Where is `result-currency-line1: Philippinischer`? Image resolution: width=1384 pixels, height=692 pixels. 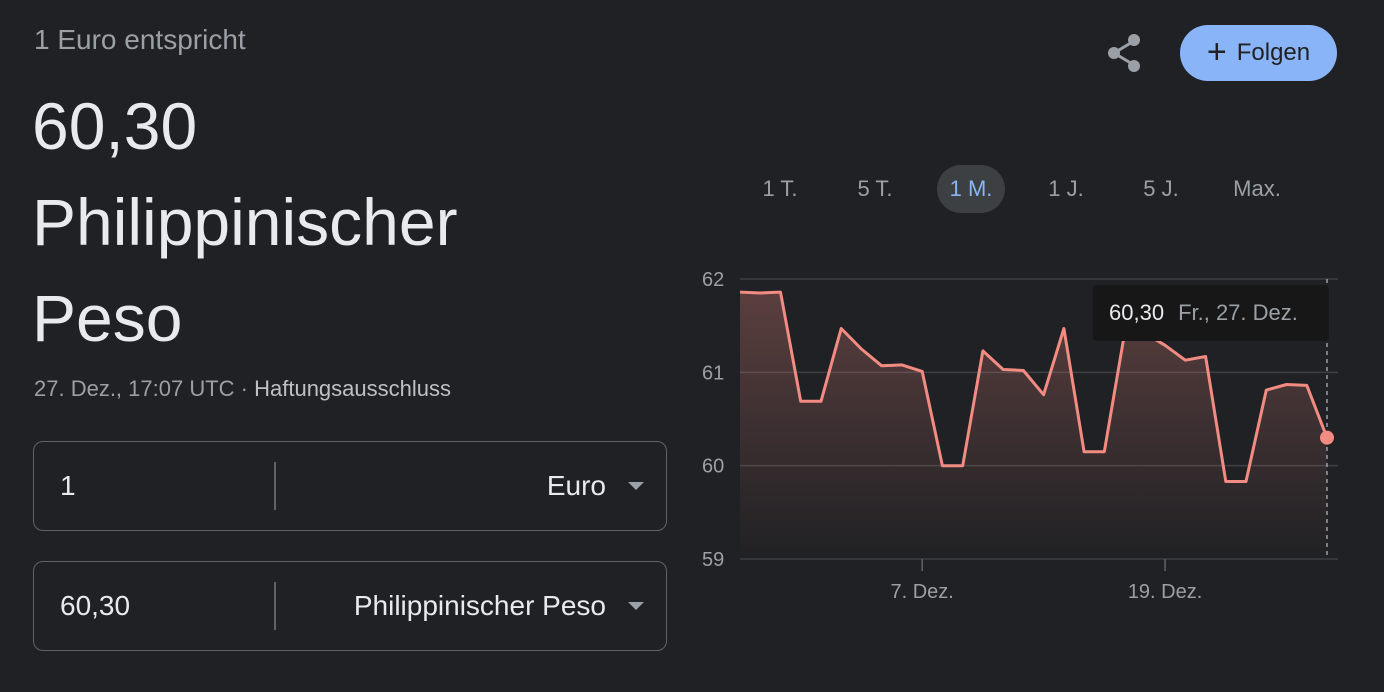 result-currency-line1: Philippinischer is located at coordinates (245, 222).